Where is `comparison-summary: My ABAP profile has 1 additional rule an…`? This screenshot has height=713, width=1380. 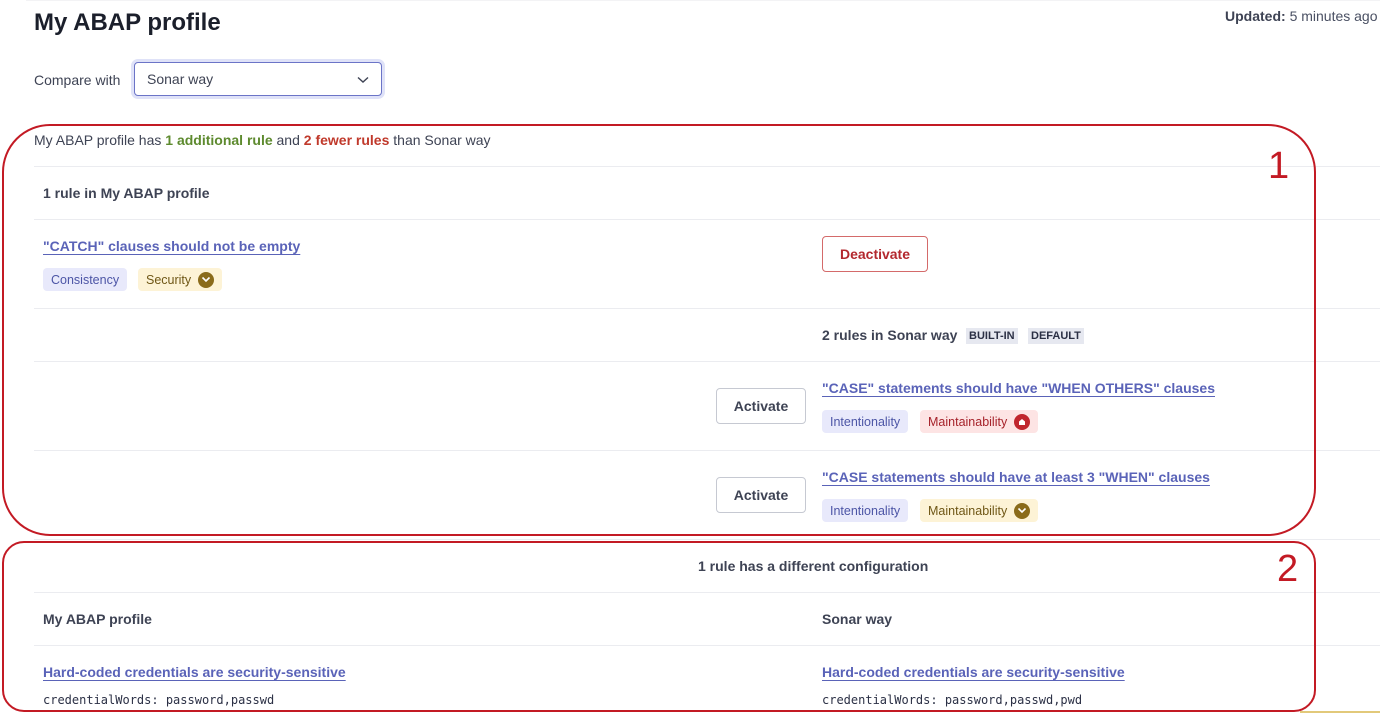
comparison-summary: My ABAP profile has 1 additional rule an… is located at coordinates (262, 140).